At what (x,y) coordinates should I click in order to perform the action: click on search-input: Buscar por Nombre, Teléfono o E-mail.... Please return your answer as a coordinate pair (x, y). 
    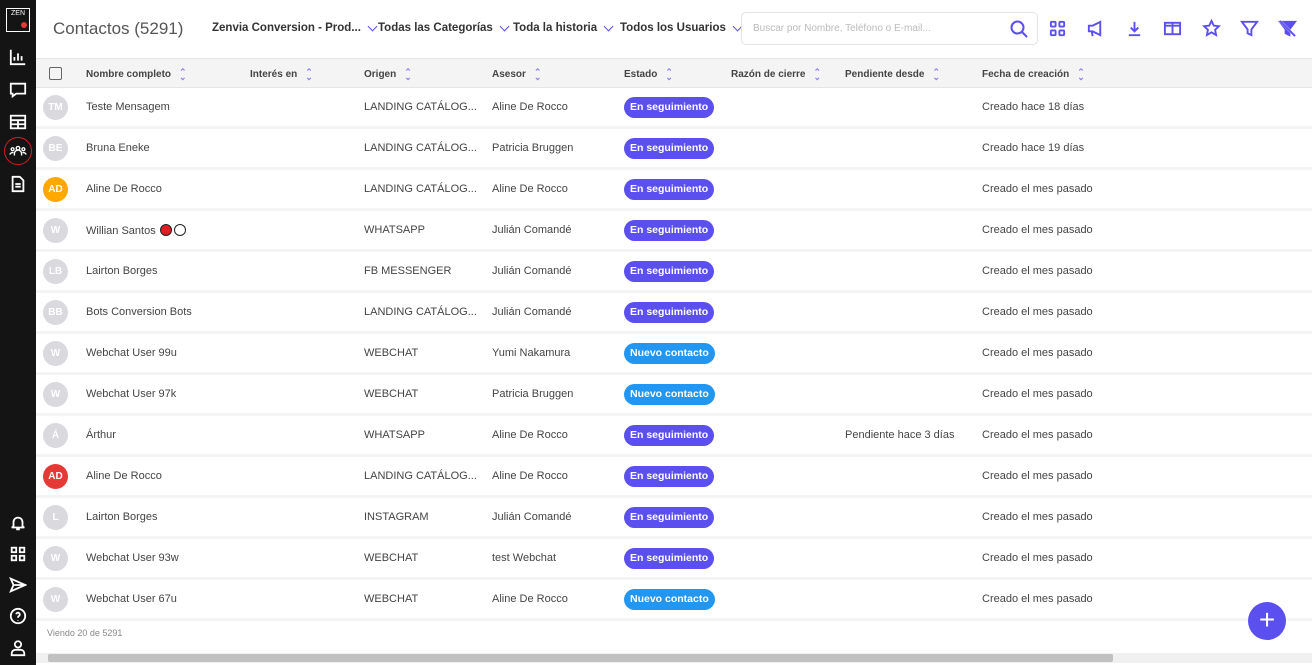
    Looking at the image, I should click on (889, 28).